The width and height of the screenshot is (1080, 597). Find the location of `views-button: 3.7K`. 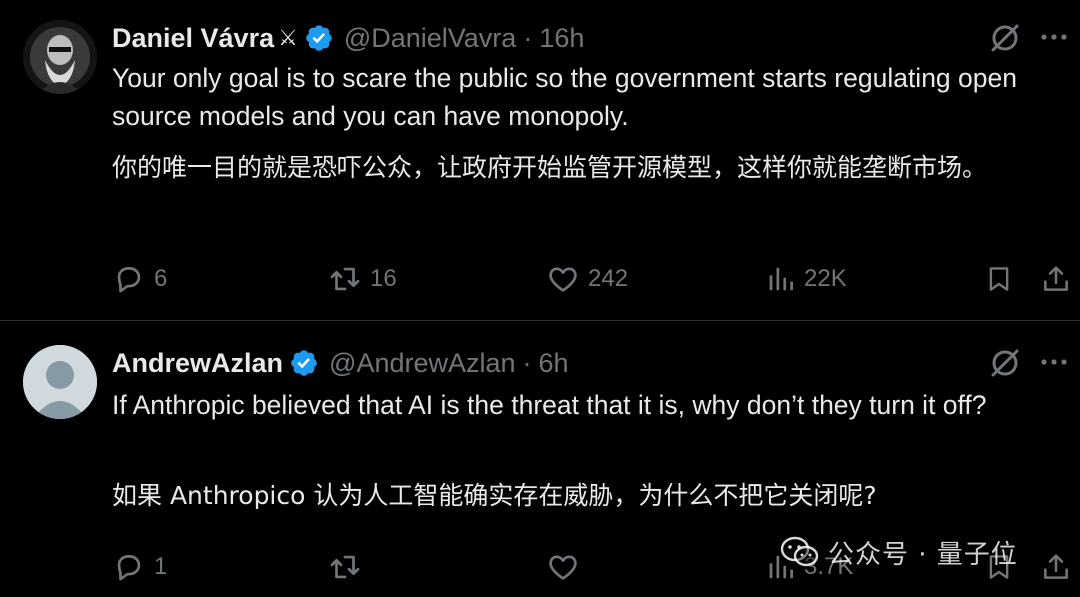

views-button: 3.7K is located at coordinates (809, 567).